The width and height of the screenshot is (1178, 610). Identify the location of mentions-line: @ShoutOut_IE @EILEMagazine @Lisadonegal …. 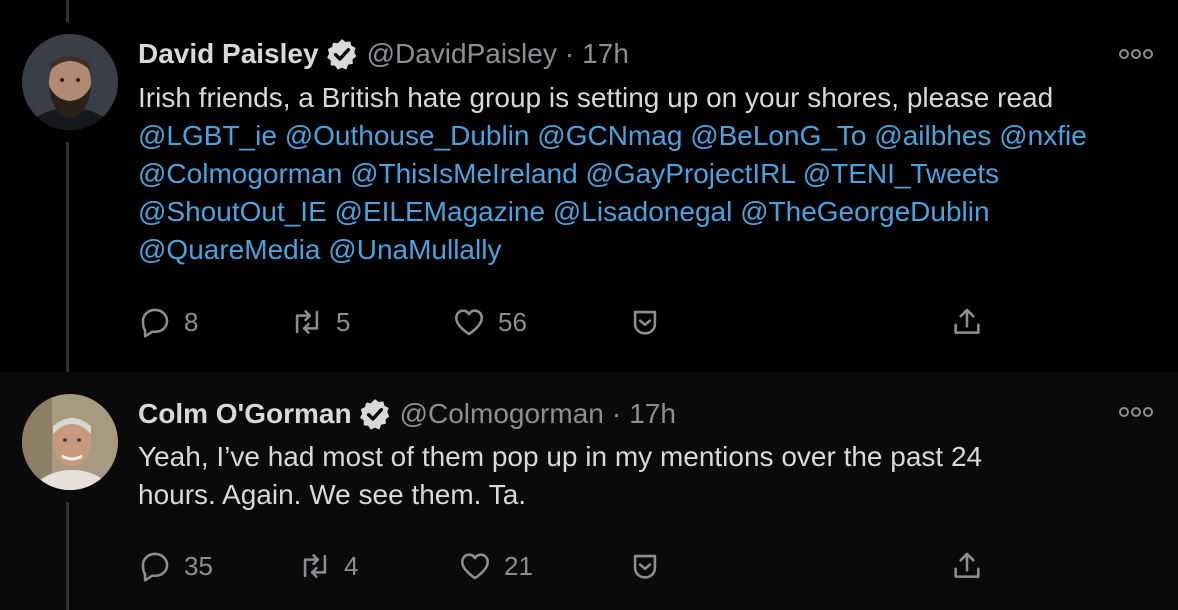
(648, 212).